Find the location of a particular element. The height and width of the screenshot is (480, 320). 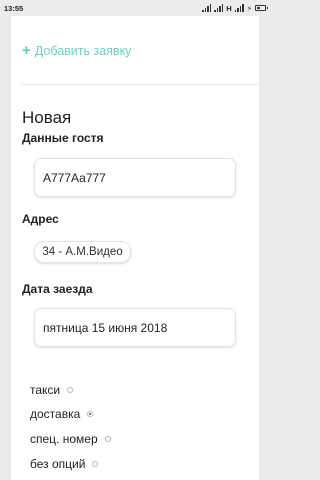

network-type: H is located at coordinates (229, 8).